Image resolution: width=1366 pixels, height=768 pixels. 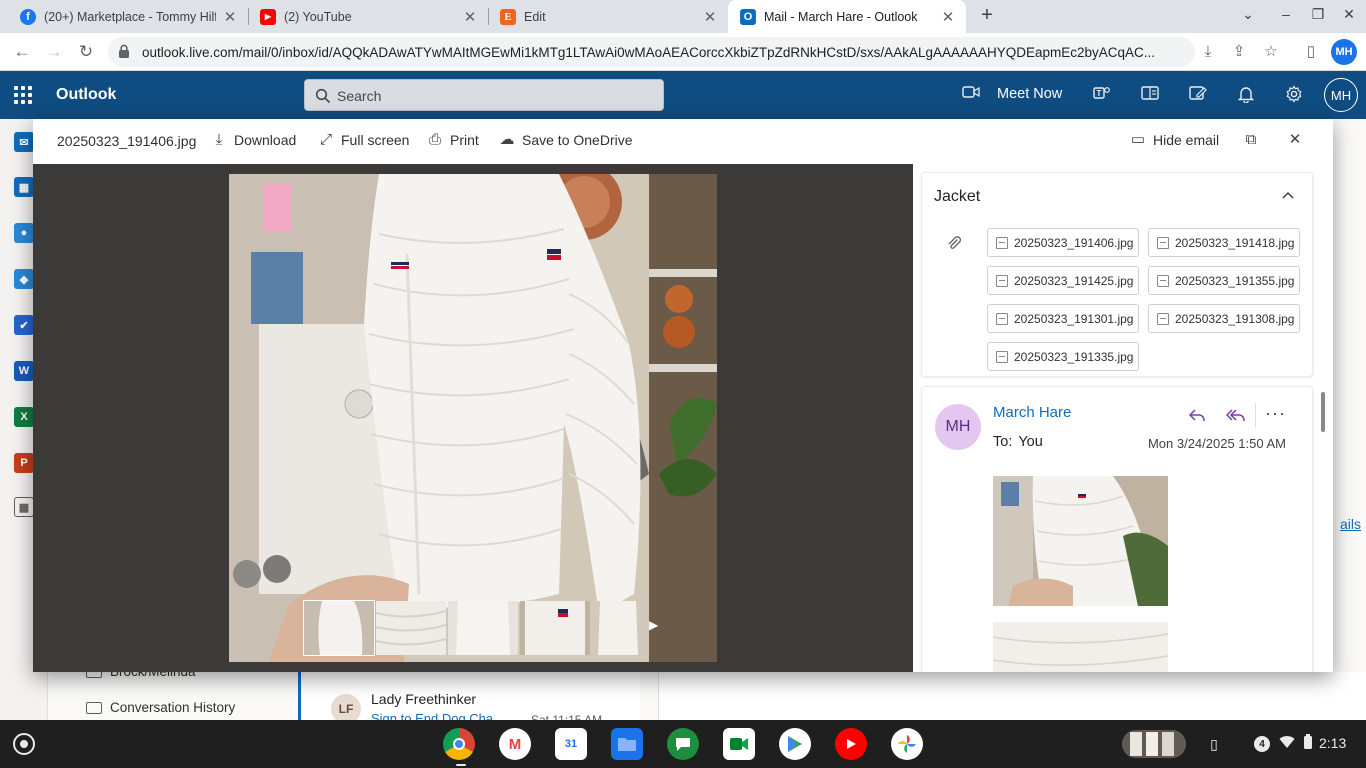 What do you see at coordinates (958, 427) in the screenshot?
I see `sender-avatar: MH` at bounding box center [958, 427].